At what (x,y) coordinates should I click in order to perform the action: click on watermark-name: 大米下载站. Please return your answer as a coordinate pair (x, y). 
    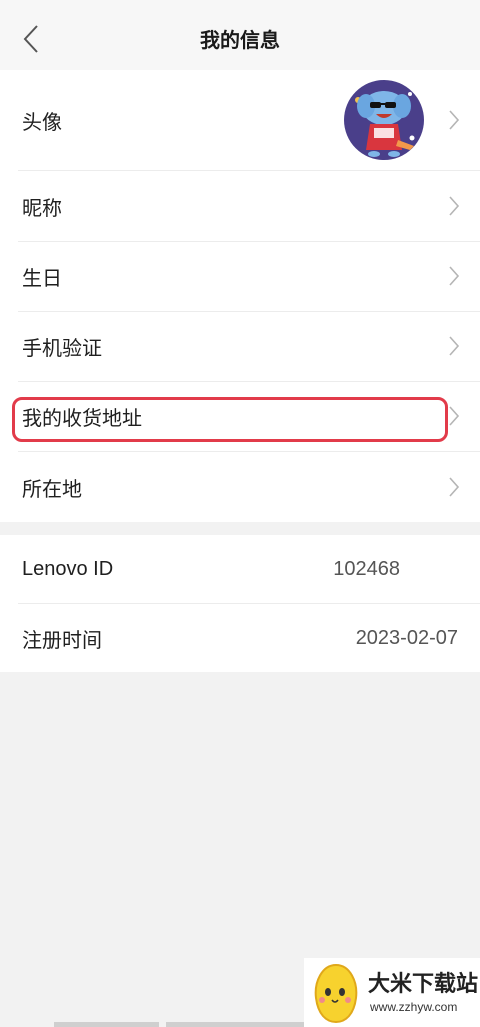
    Looking at the image, I should click on (423, 984).